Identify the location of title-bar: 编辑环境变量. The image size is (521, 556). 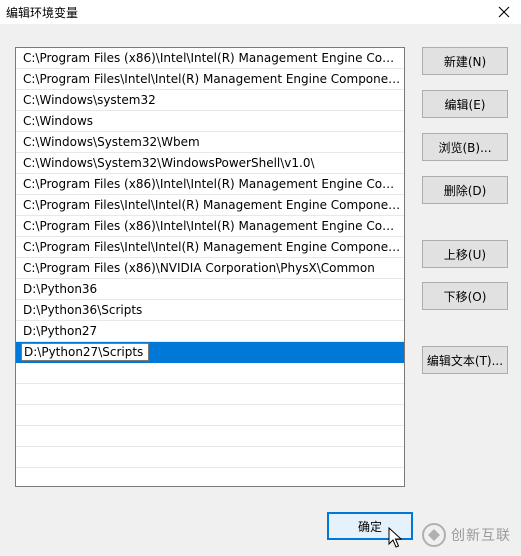
(260, 12).